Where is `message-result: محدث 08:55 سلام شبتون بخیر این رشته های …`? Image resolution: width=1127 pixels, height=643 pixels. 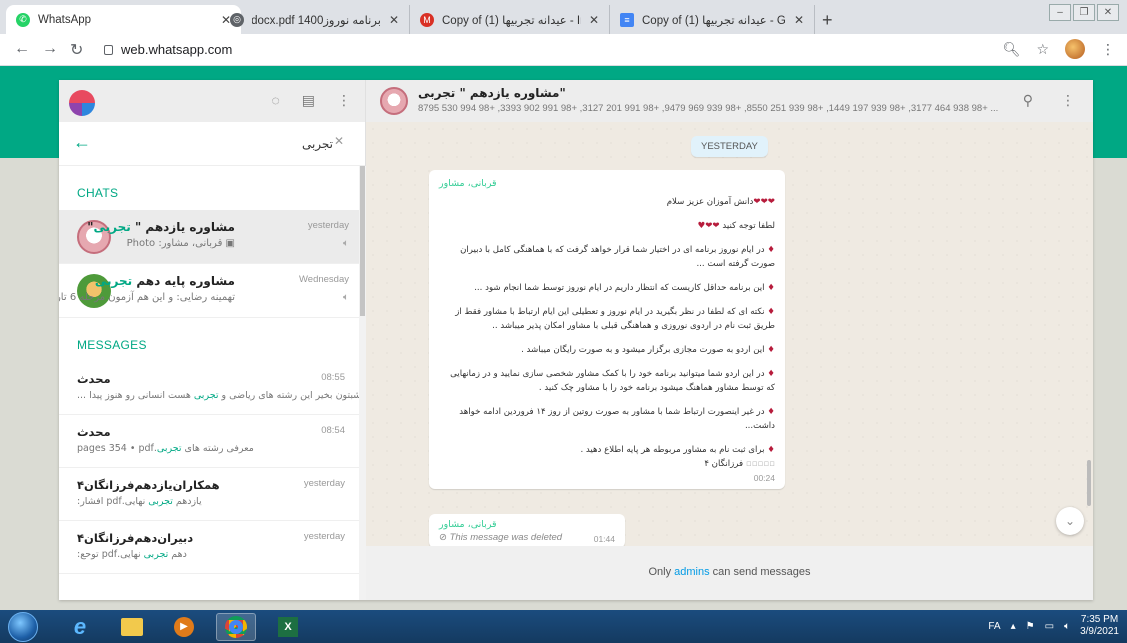
message-result: محدث 08:55 سلام شبتون بخیر این رشته های … is located at coordinates (209, 388).